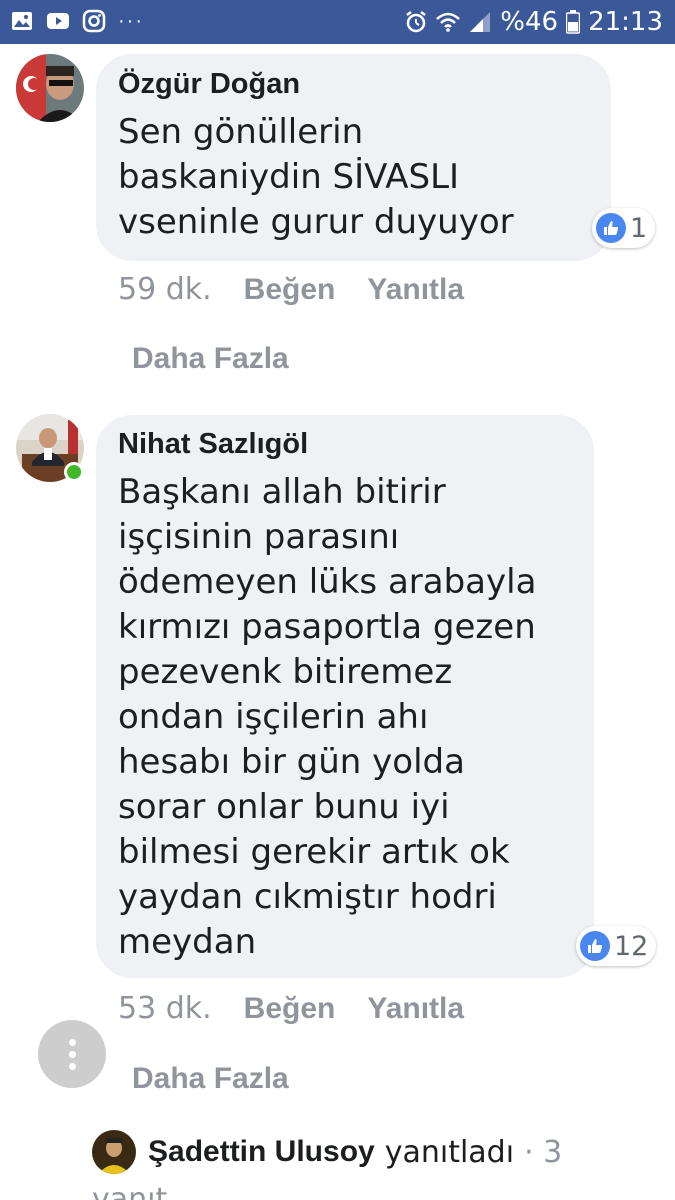 The width and height of the screenshot is (675, 1200). I want to click on gallery-icon, so click(22, 21).